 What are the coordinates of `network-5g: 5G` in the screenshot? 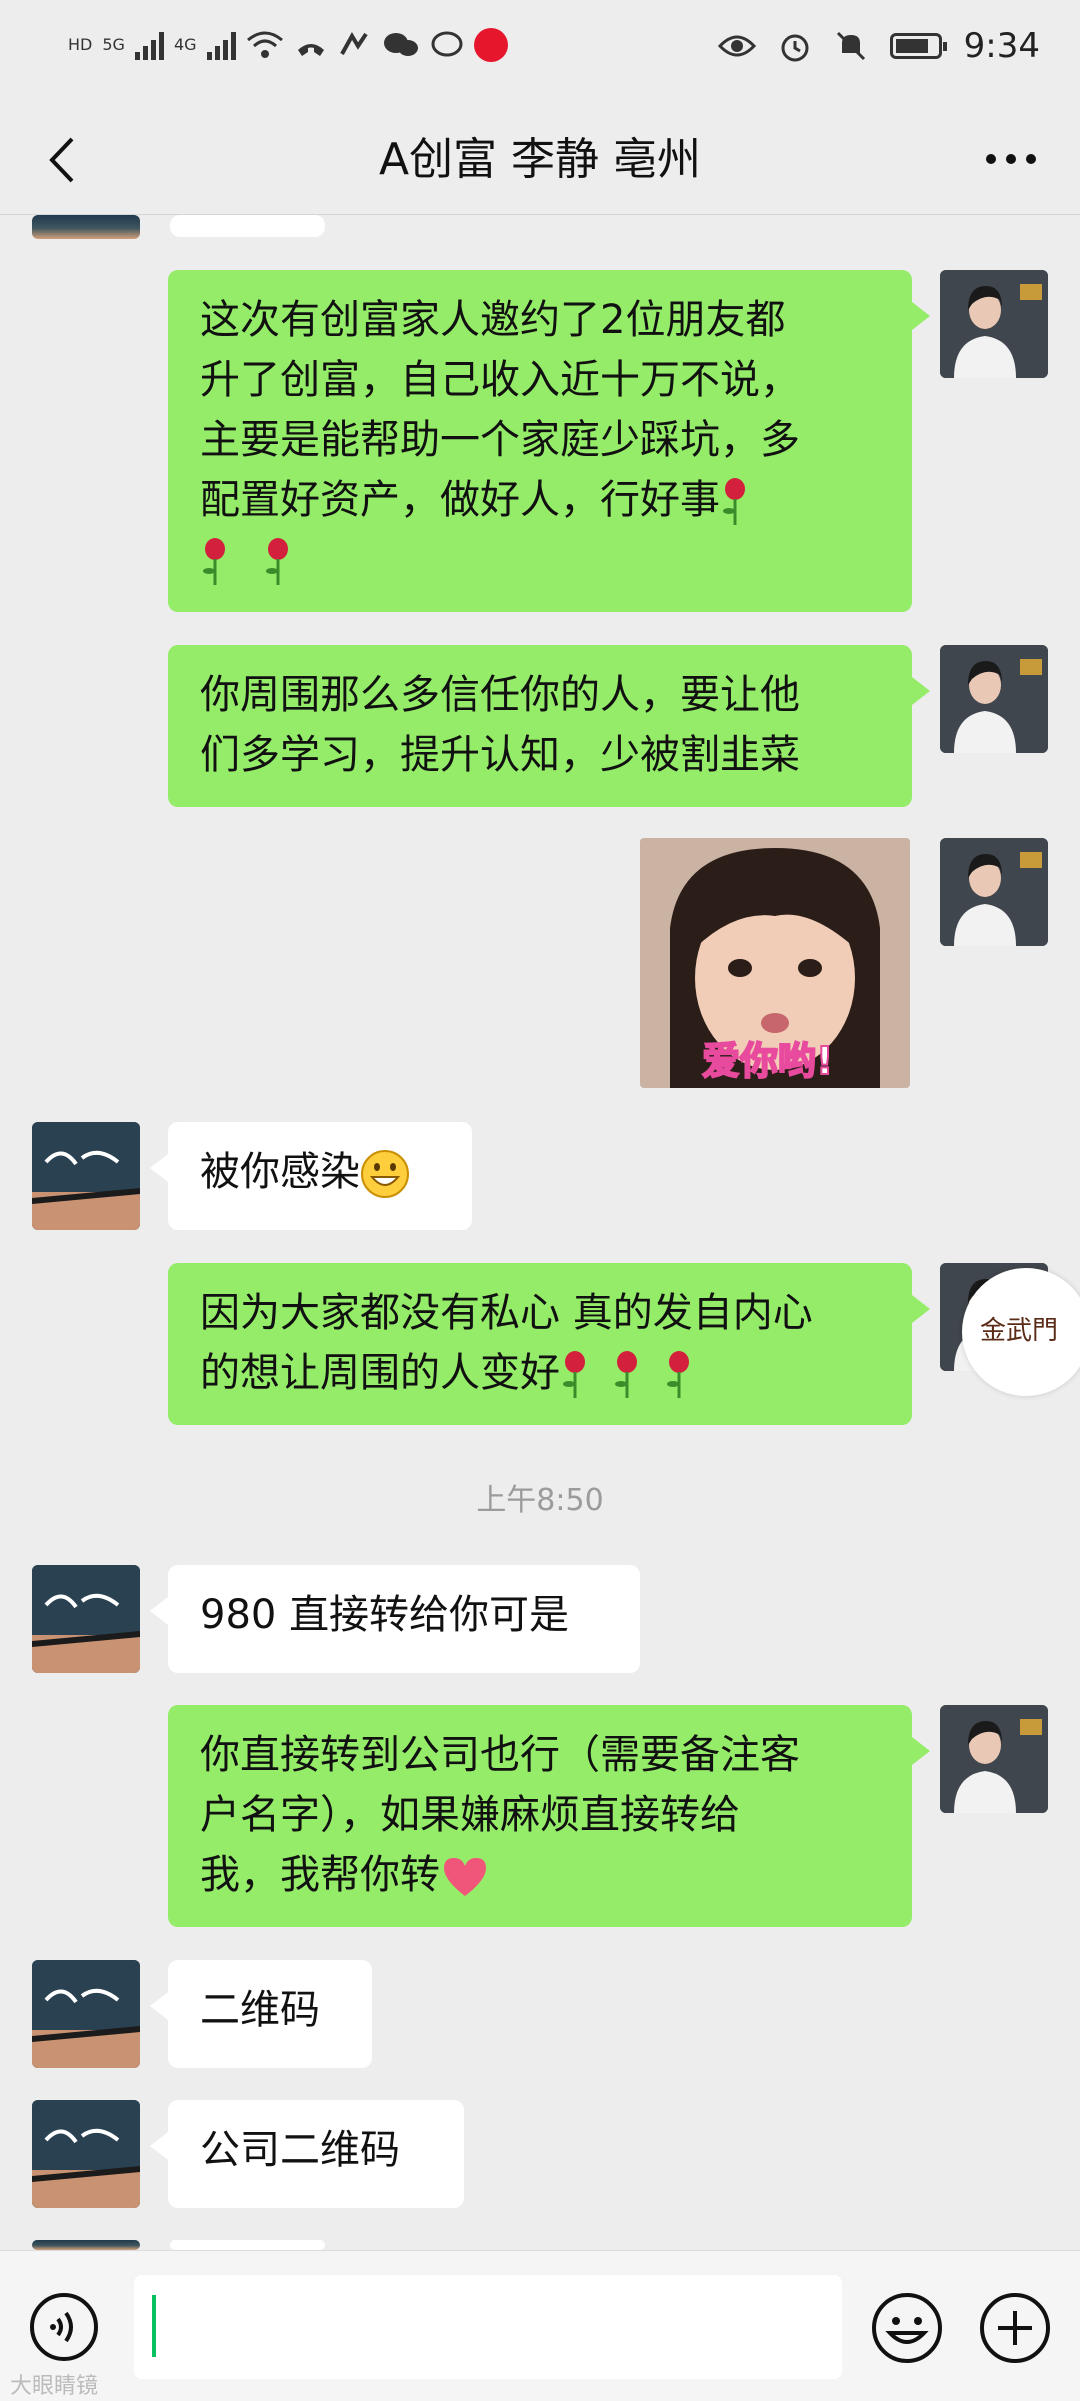 It's located at (113, 44).